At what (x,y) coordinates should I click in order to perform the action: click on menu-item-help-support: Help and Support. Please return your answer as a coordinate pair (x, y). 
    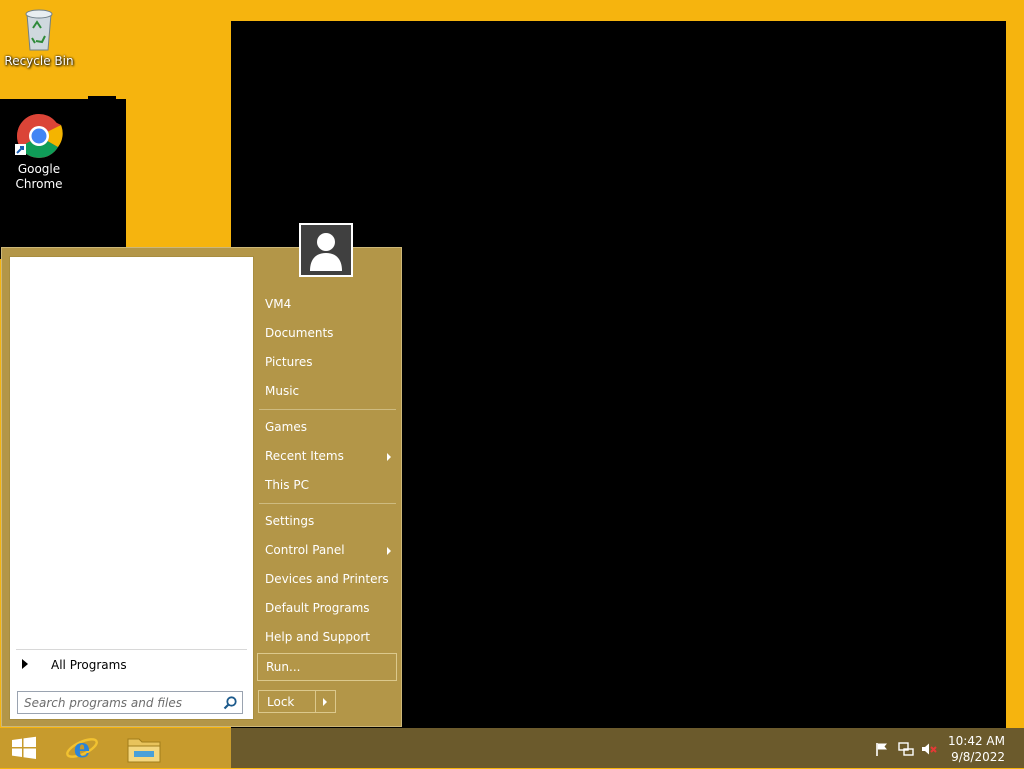
    Looking at the image, I should click on (327, 637).